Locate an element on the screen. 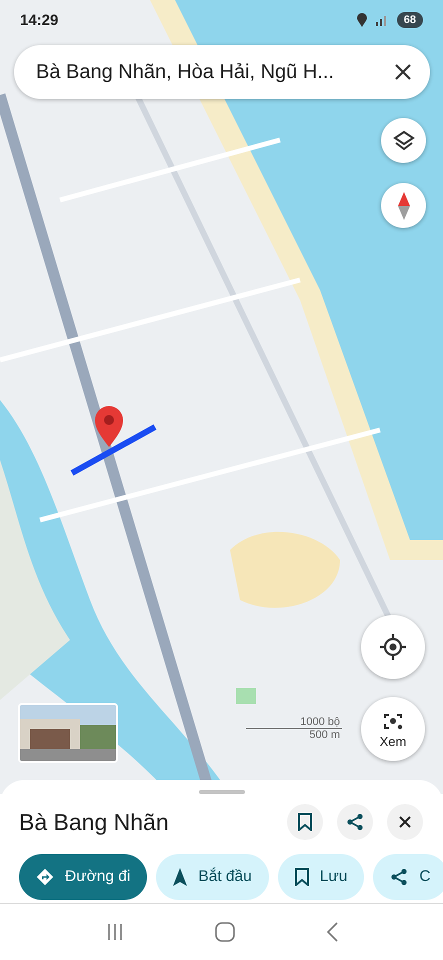 This screenshot has width=443, height=960. close-button is located at coordinates (405, 822).